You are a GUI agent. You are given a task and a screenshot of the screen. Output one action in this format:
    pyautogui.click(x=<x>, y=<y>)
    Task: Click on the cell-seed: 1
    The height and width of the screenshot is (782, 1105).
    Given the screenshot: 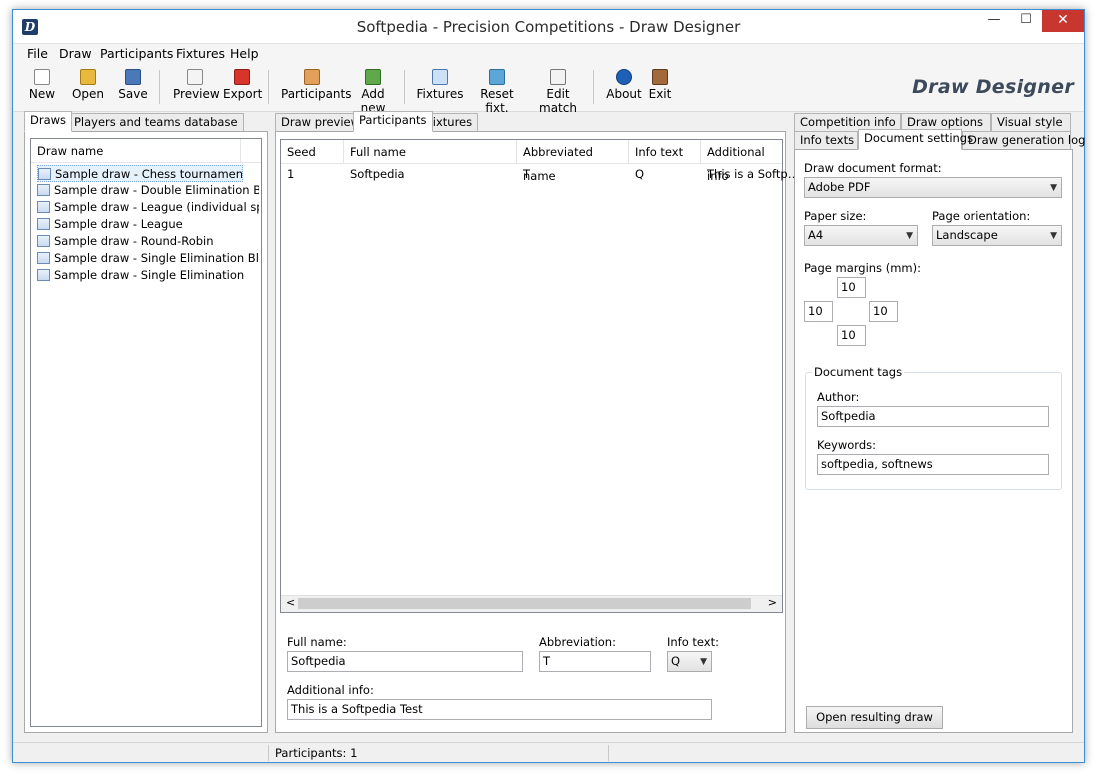 What is the action you would take?
    pyautogui.click(x=291, y=174)
    